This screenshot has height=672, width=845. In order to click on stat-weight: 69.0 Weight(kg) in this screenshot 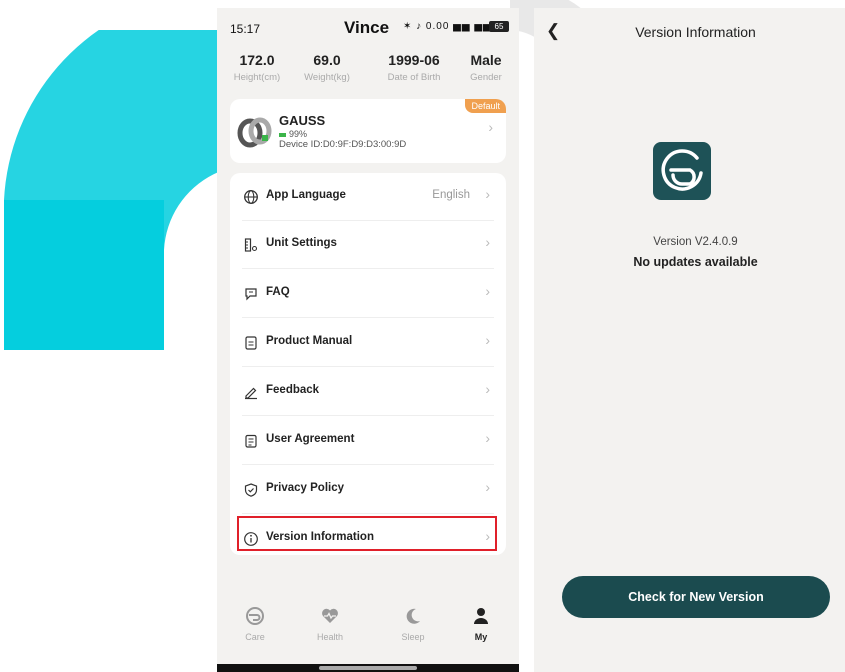, I will do `click(327, 67)`.